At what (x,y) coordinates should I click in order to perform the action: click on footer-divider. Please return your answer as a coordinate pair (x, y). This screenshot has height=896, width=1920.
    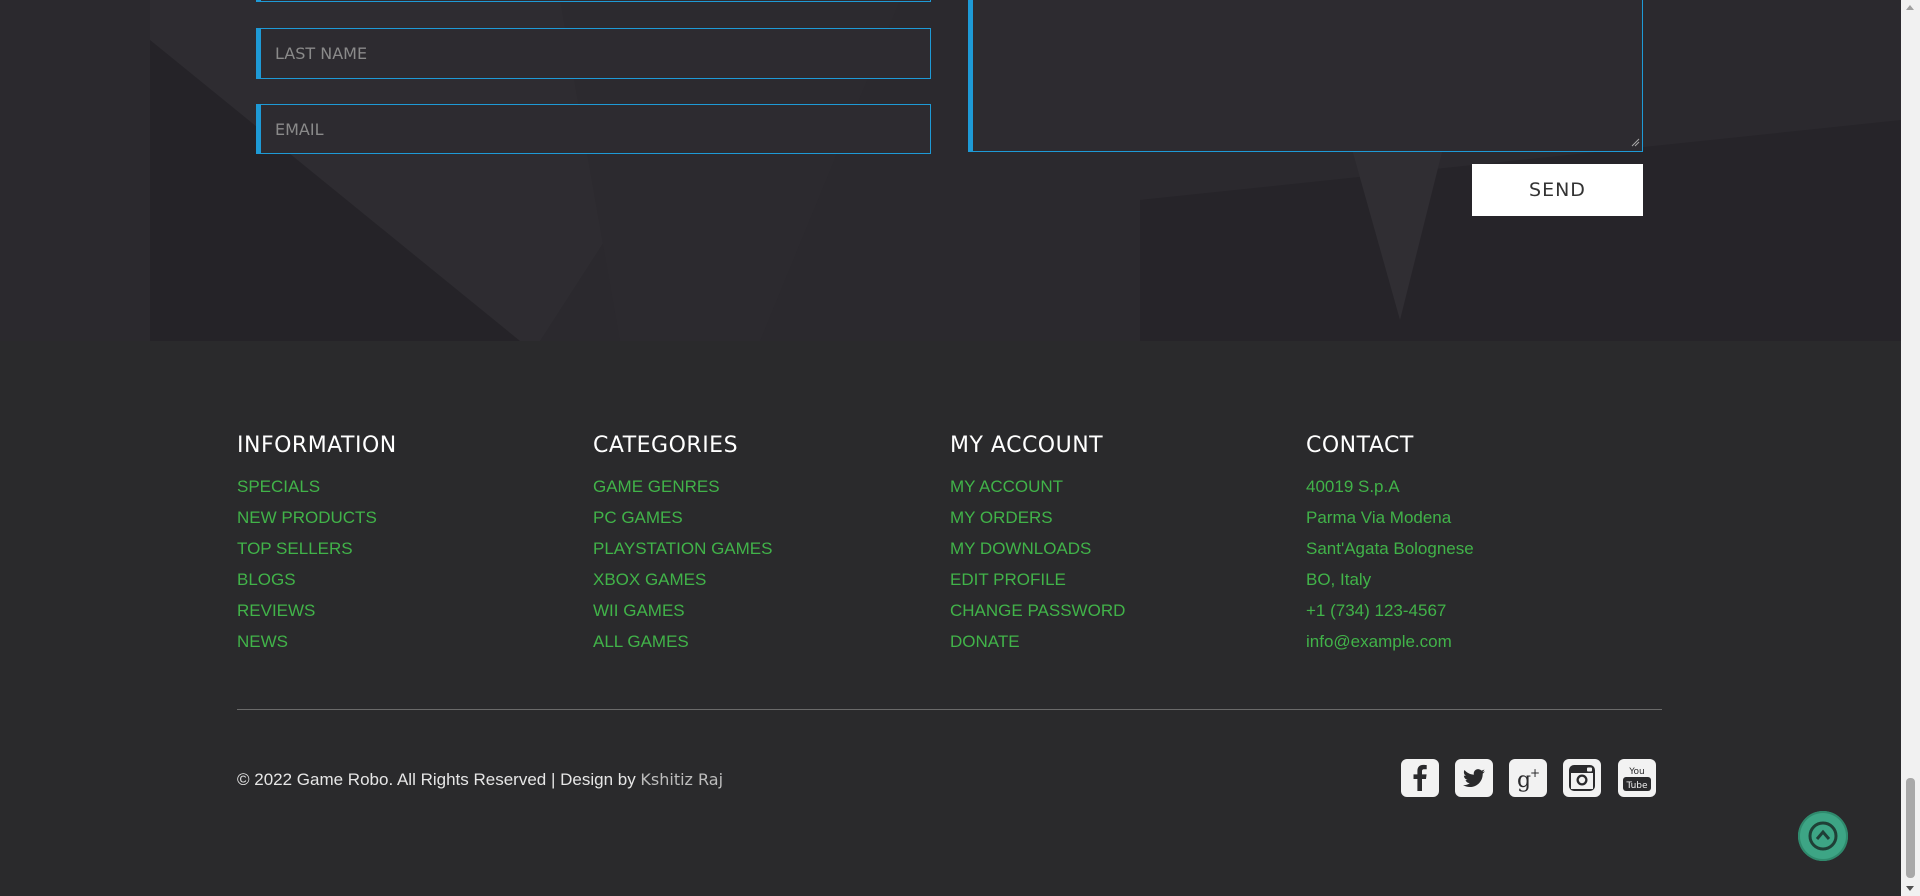
    Looking at the image, I should click on (949, 709).